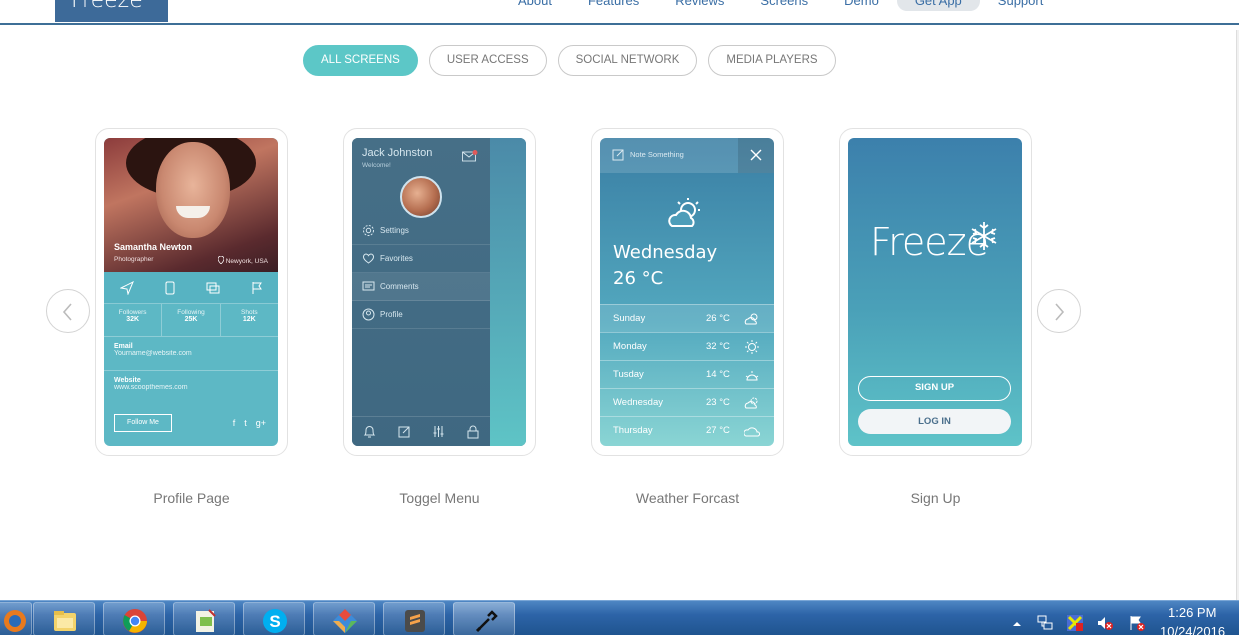 This screenshot has height=635, width=1239. Describe the element at coordinates (133, 320) in the screenshot. I see `stat-followers: Followers 32K` at that location.